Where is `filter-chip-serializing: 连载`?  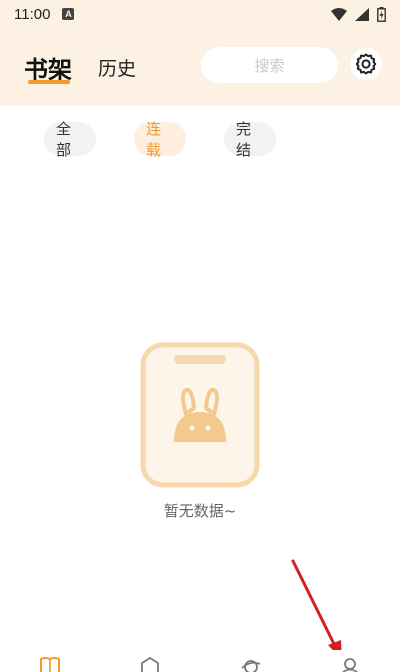 filter-chip-serializing: 连载 is located at coordinates (160, 139).